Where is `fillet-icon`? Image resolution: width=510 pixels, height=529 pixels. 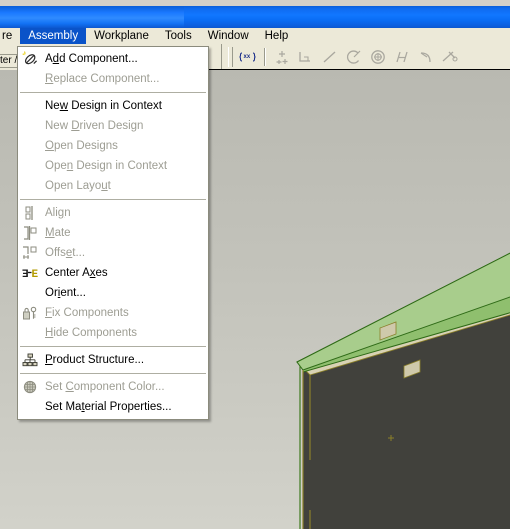
fillet-icon is located at coordinates (426, 57).